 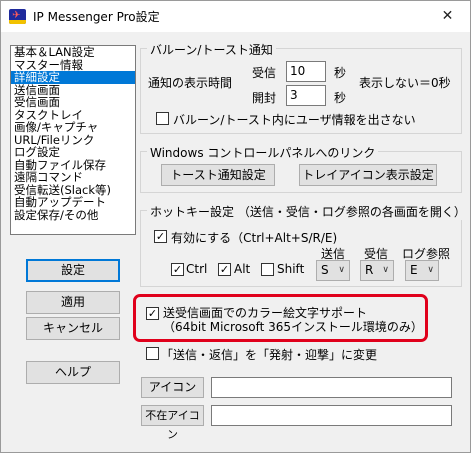 What do you see at coordinates (340, 98) in the screenshot?
I see `open-time-unit: 秒` at bounding box center [340, 98].